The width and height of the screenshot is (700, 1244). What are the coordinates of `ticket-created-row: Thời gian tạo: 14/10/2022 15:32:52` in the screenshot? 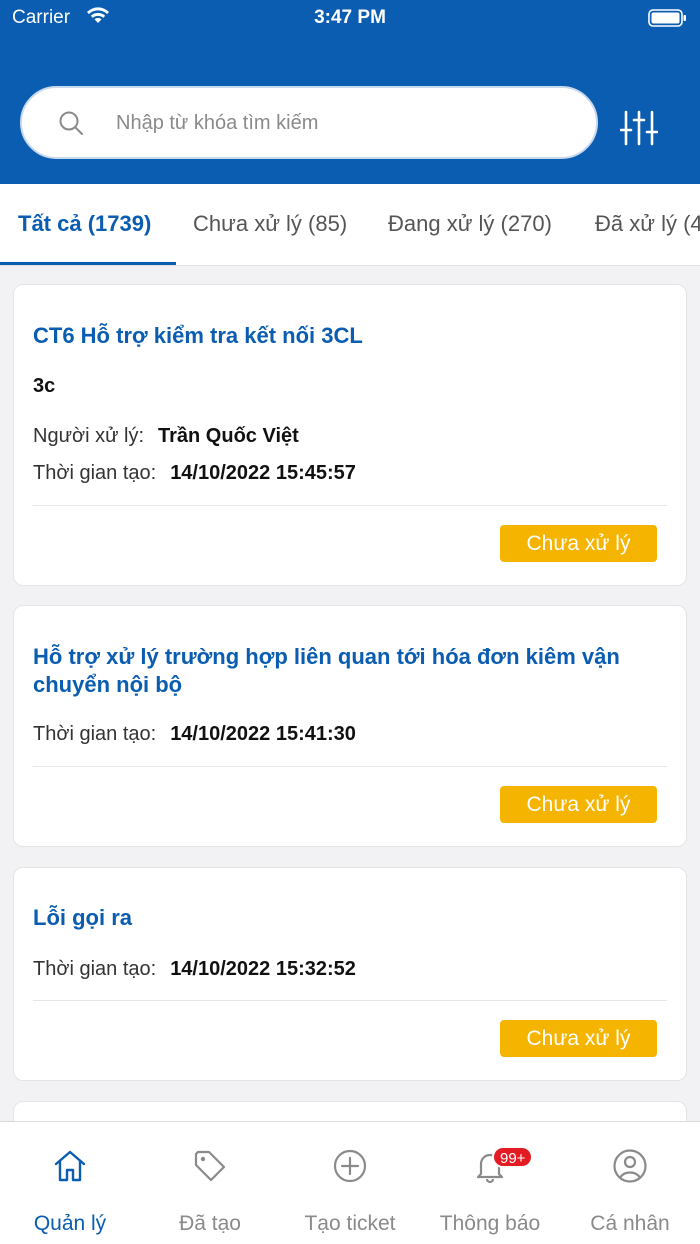 It's located at (194, 969).